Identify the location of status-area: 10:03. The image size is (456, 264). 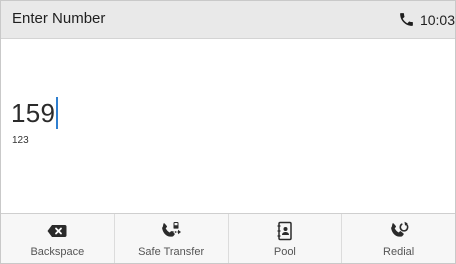
(426, 19).